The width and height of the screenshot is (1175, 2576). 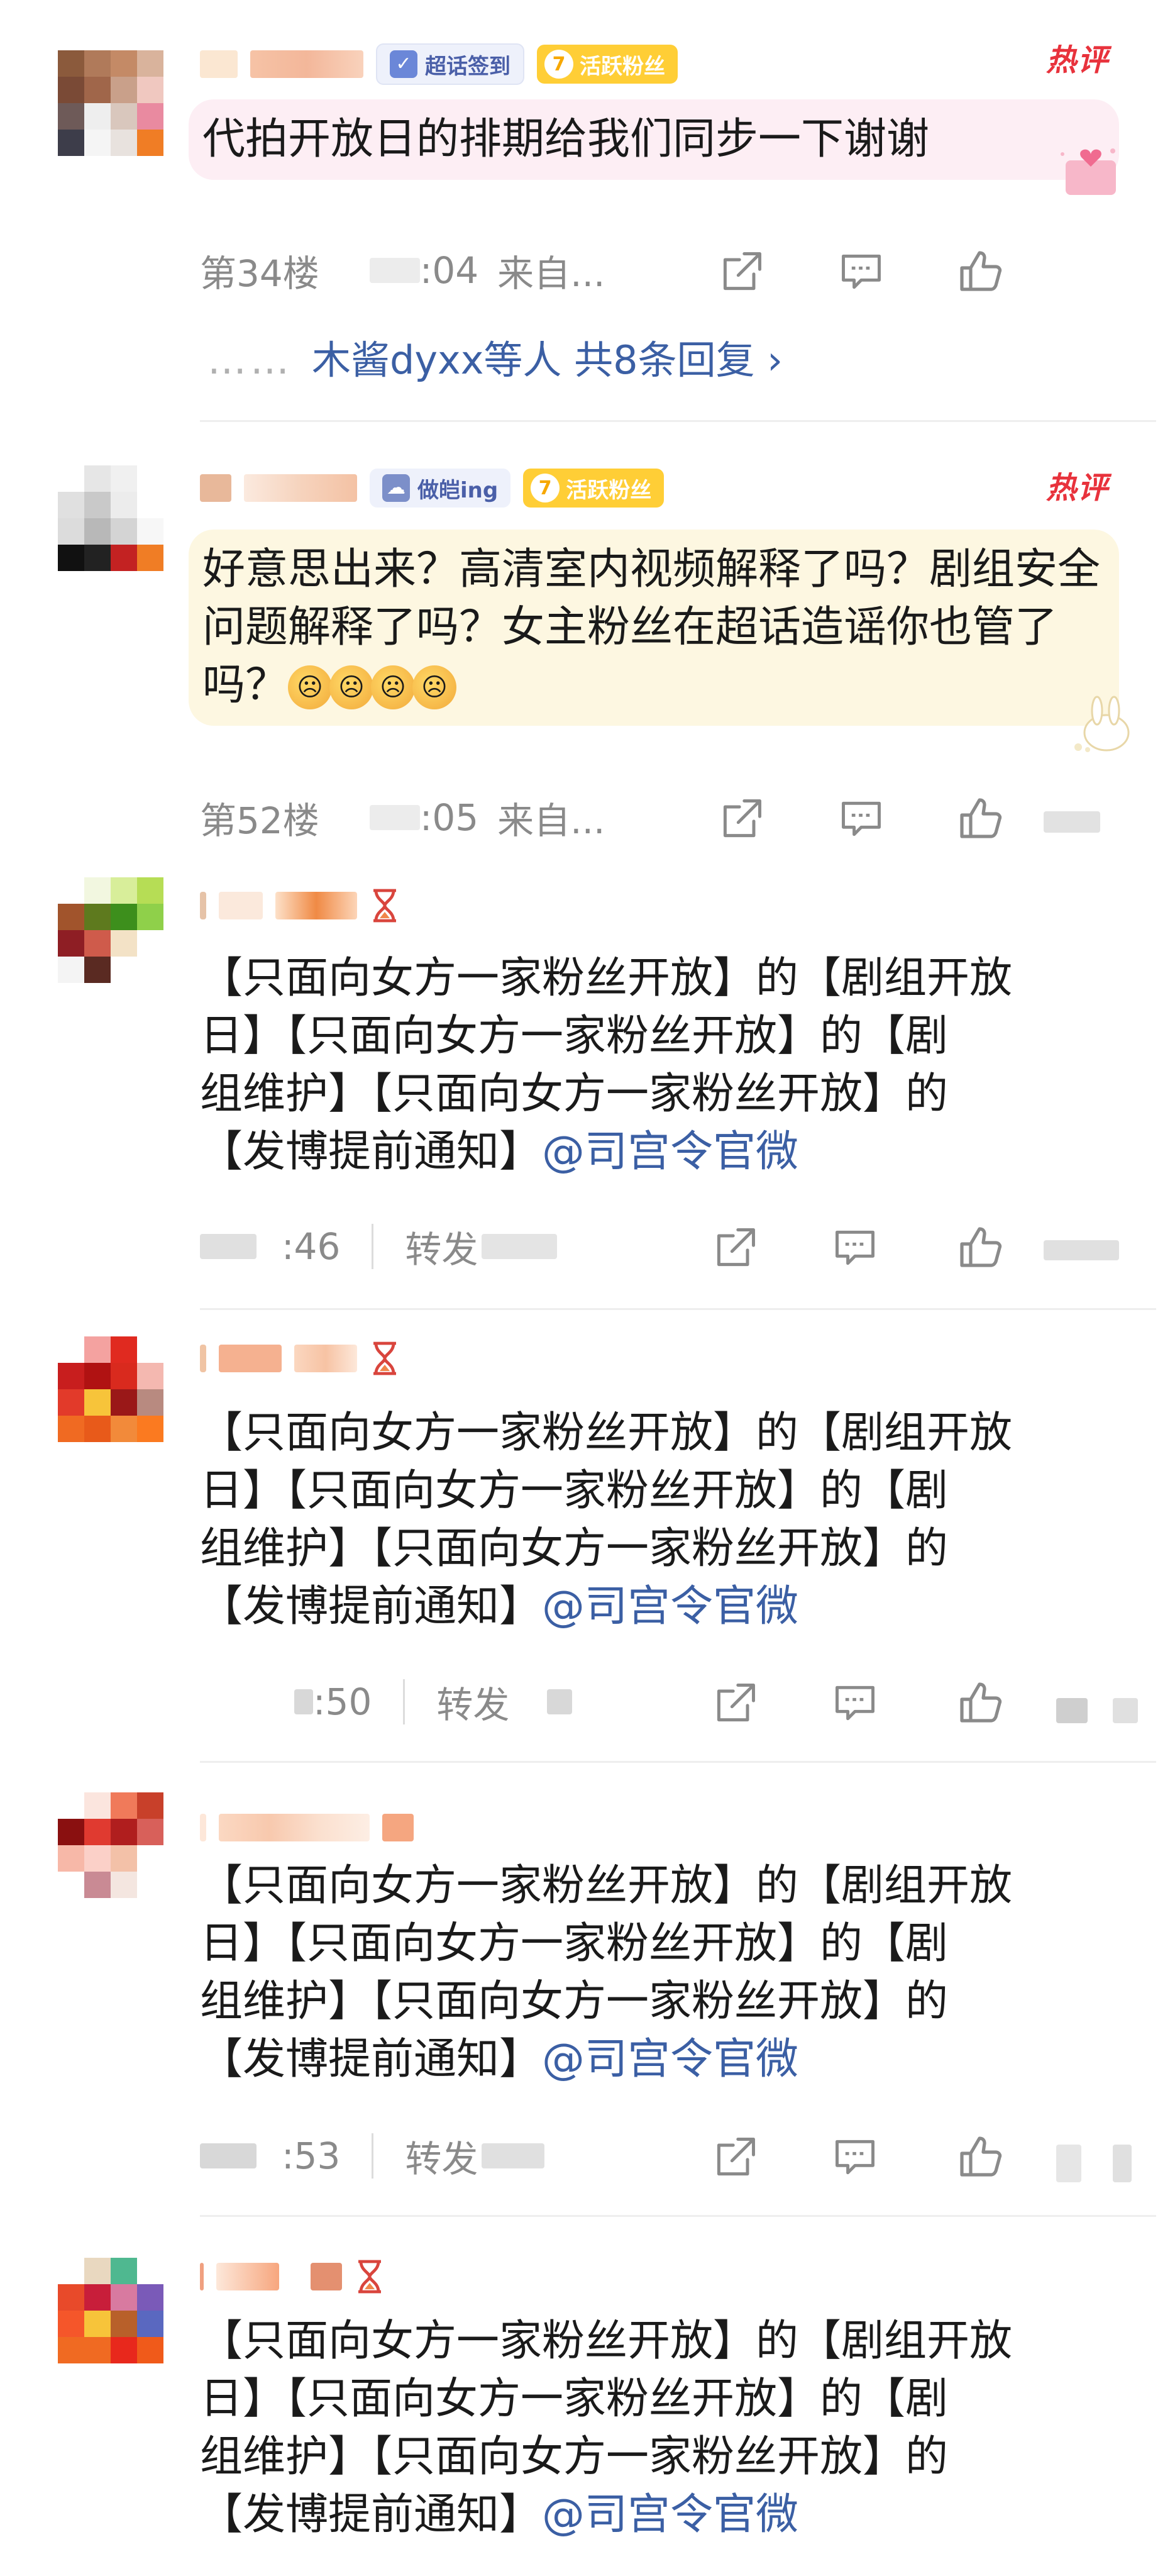 What do you see at coordinates (607, 64) in the screenshot?
I see `active-fan-badge: 7 活跃粉丝` at bounding box center [607, 64].